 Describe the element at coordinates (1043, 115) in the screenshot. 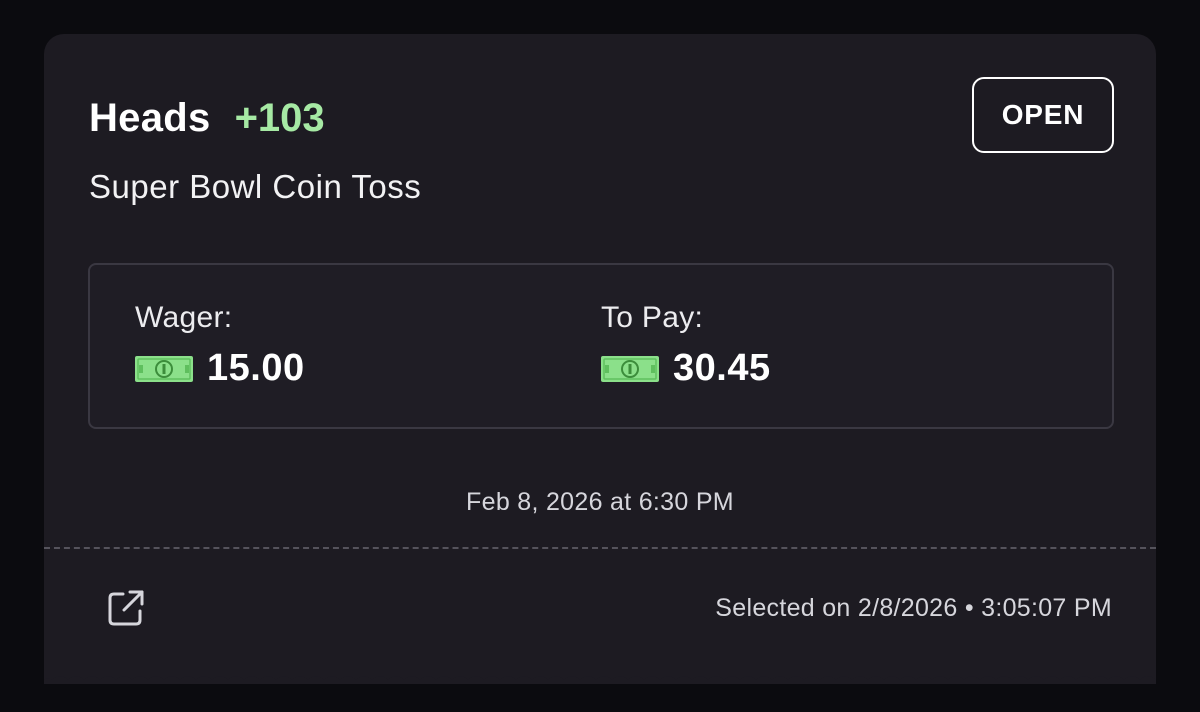

I see `status-badge: OPEN` at that location.